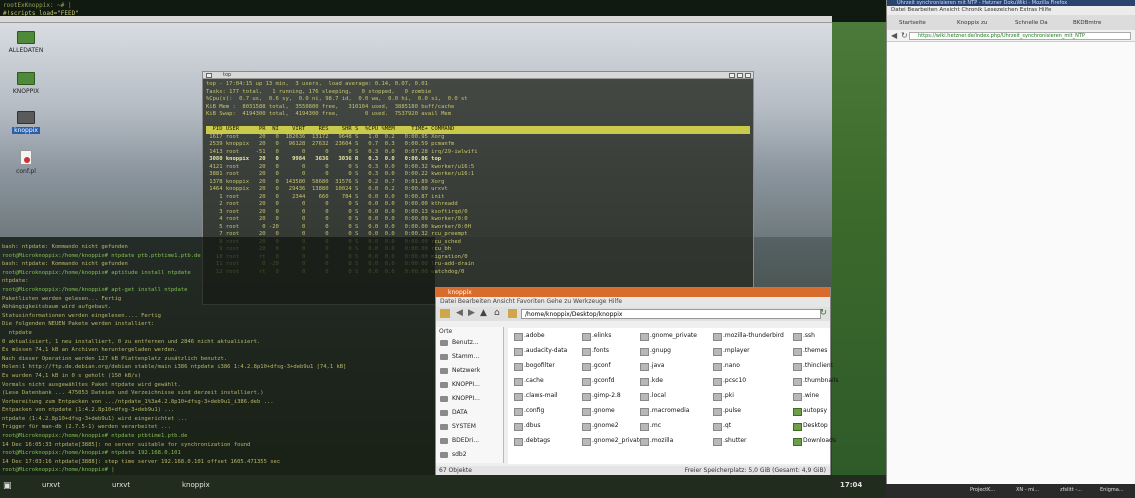  Describe the element at coordinates (469, 413) in the screenshot. I see `sidebar-item: DATA` at that location.